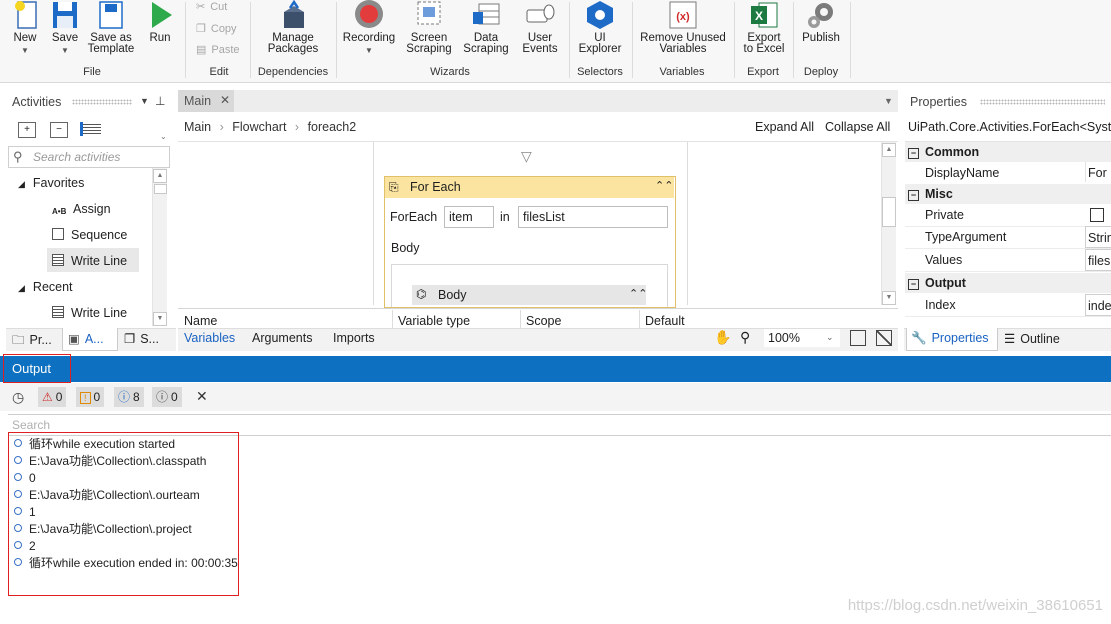  I want to click on export-to-excel-button: X Export to Excel, so click(764, 29).